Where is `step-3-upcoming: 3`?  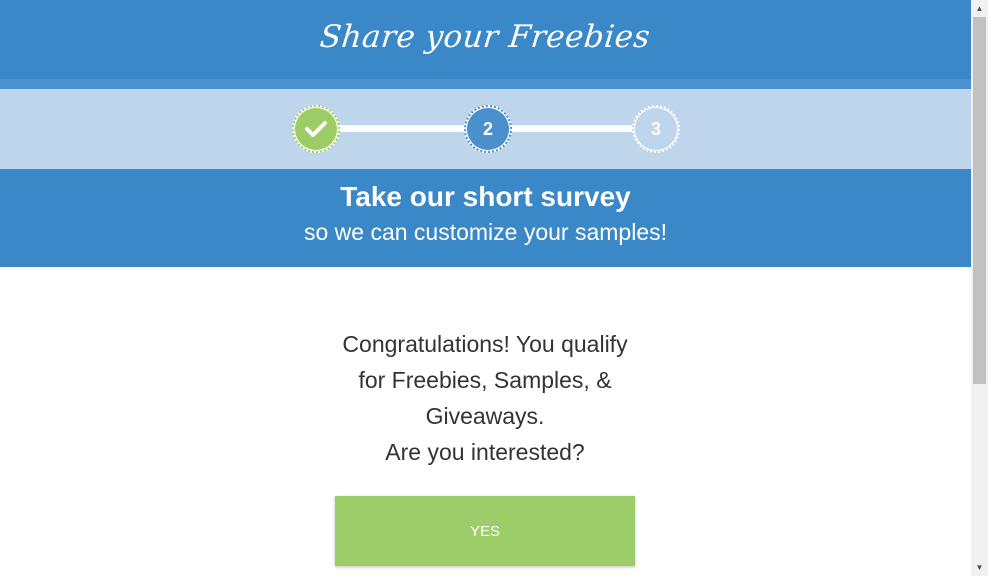
step-3-upcoming: 3 is located at coordinates (656, 129).